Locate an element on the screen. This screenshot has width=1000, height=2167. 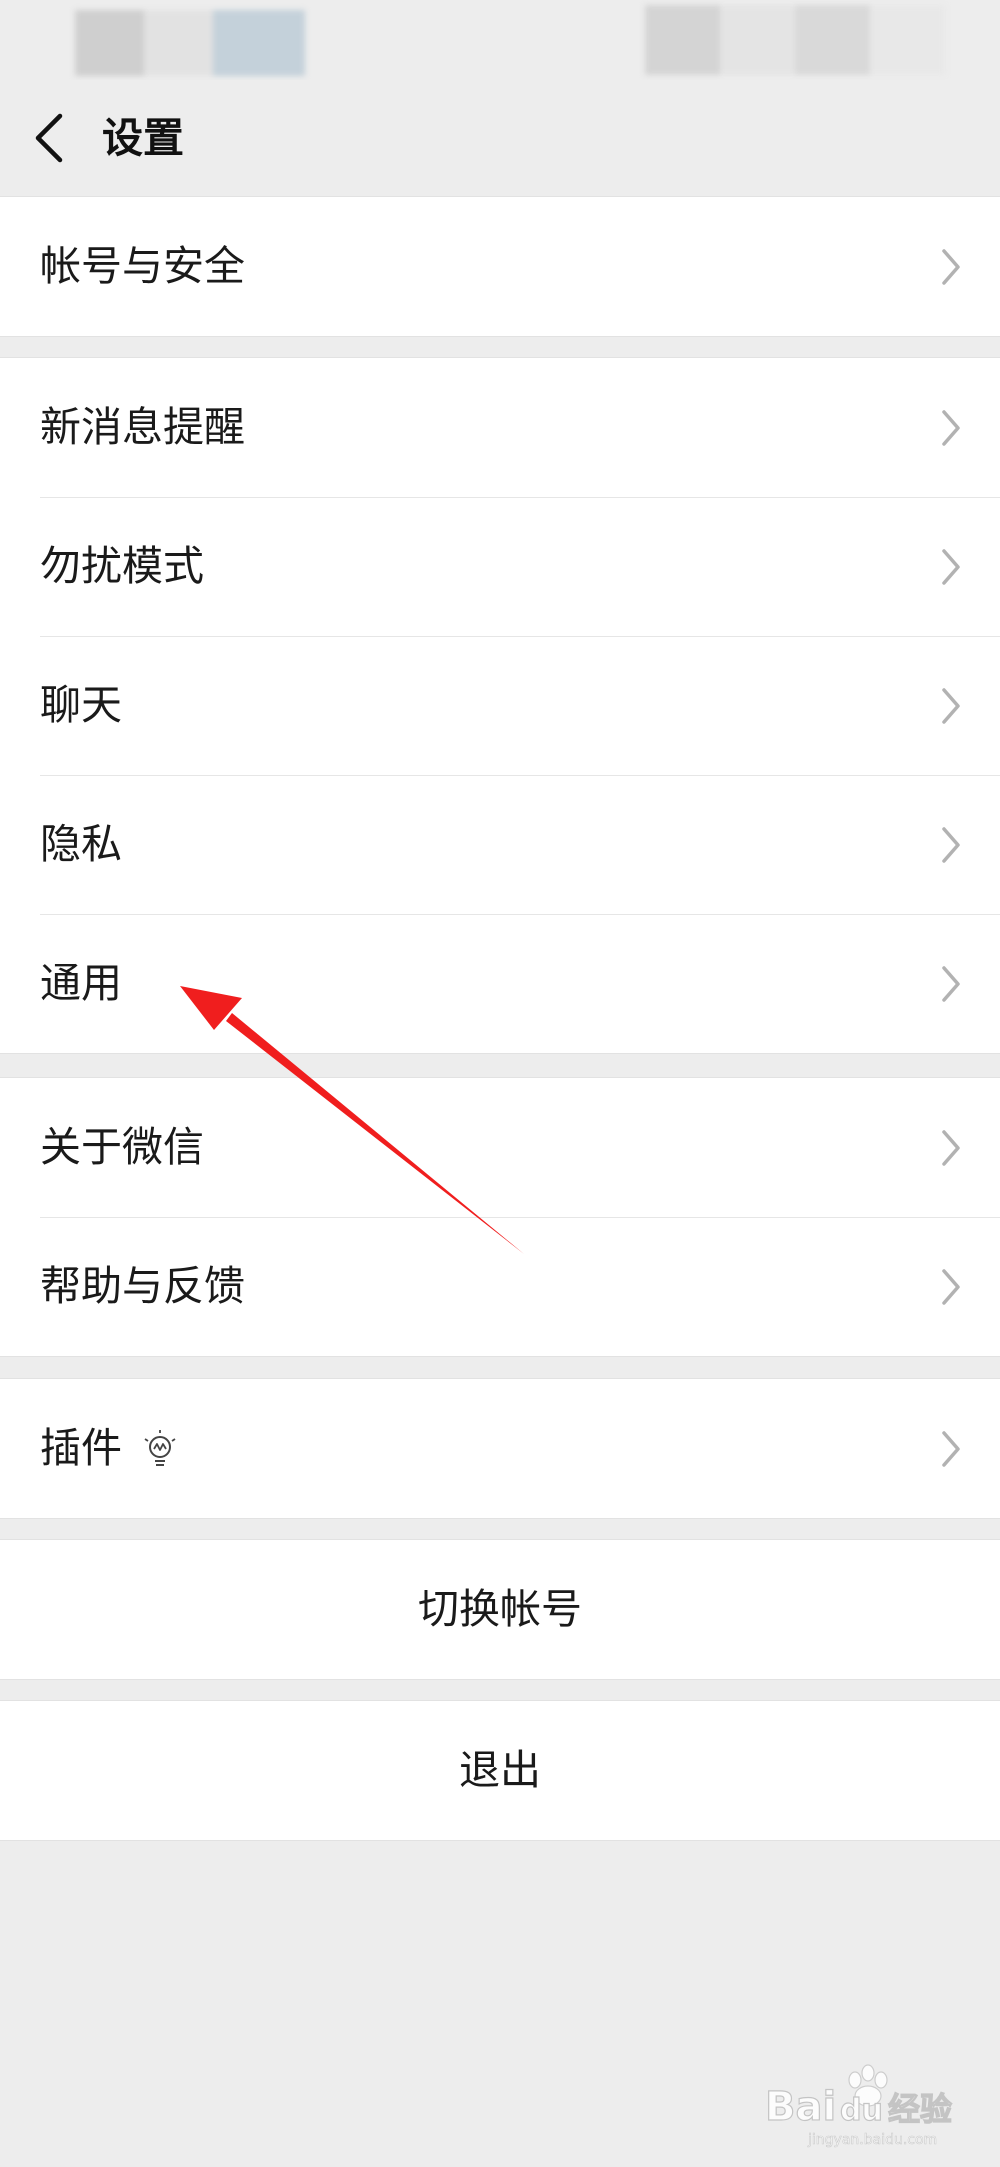
switch-account-button: 切换帐号 is located at coordinates (500, 1609).